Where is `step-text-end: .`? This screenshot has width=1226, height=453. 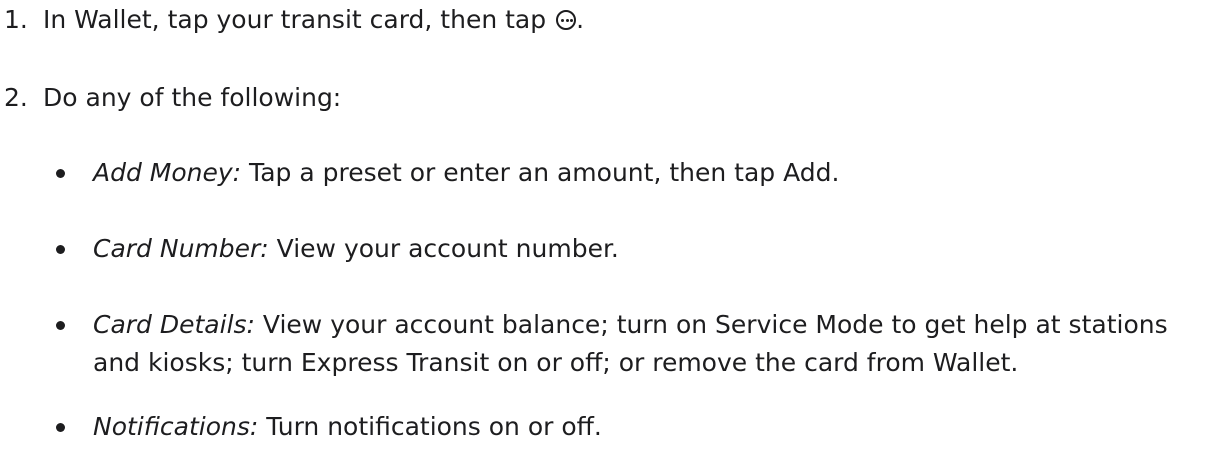 step-text-end: . is located at coordinates (580, 19).